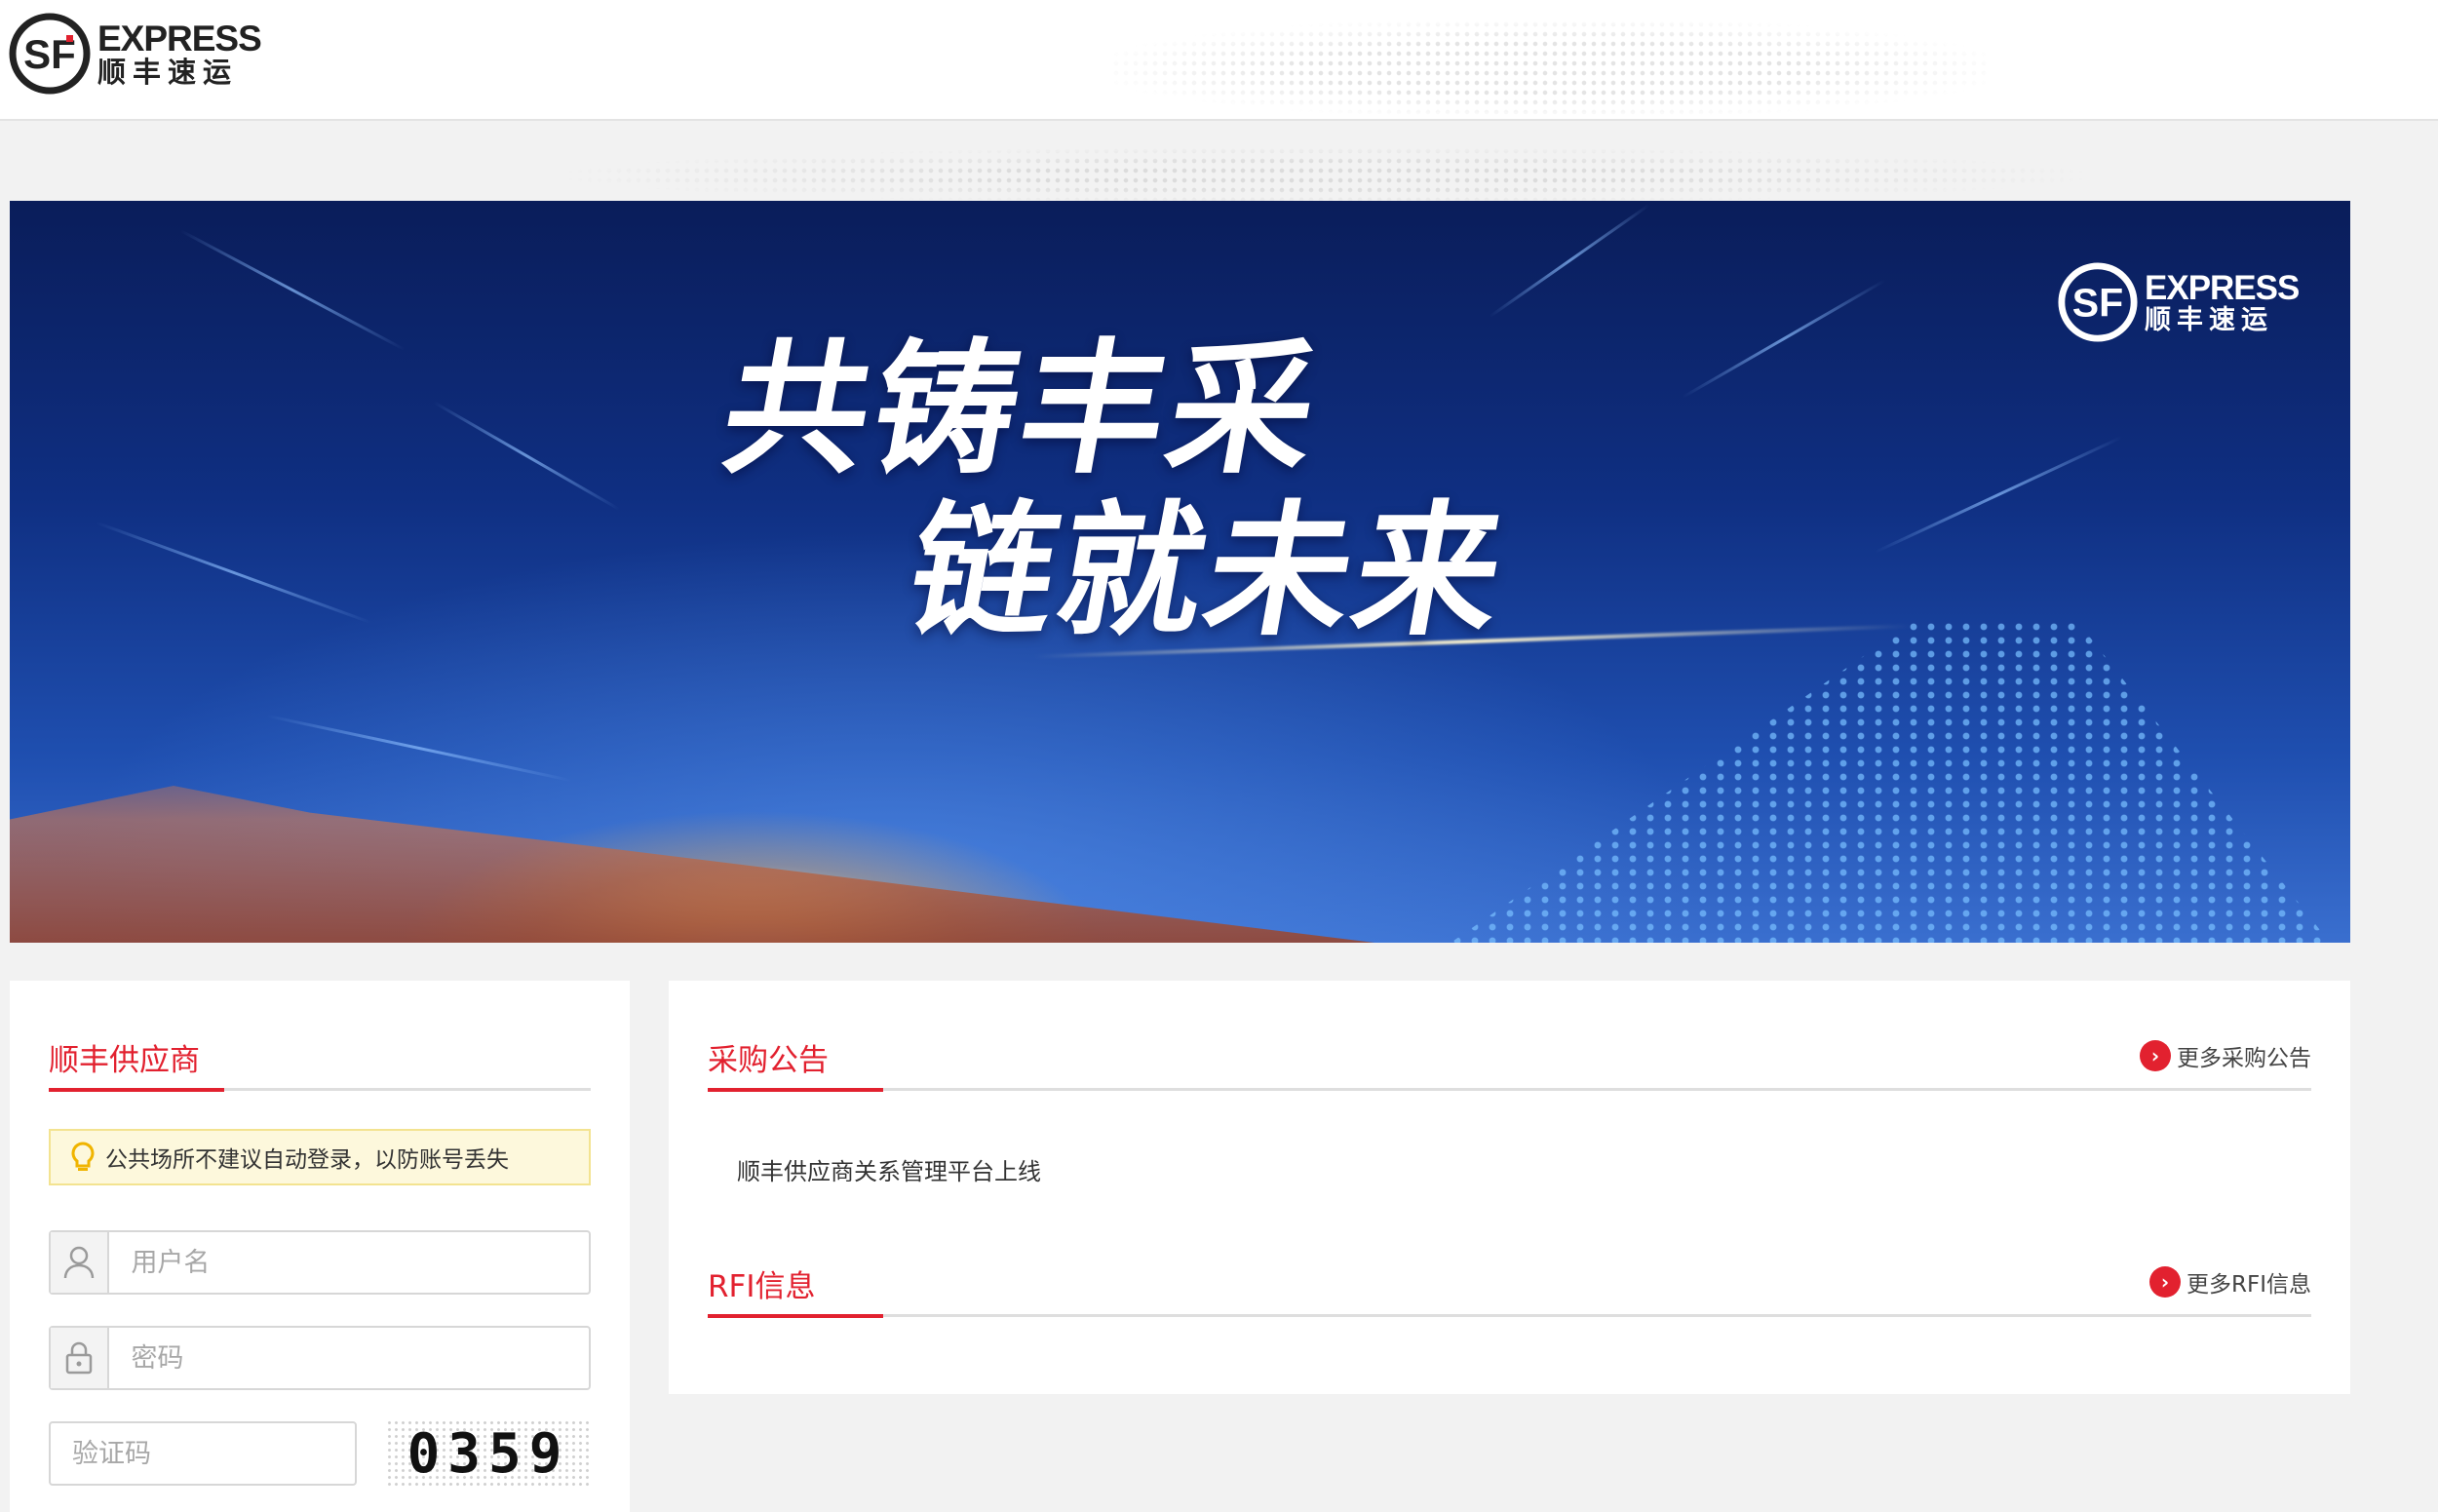  I want to click on username-field, so click(320, 1262).